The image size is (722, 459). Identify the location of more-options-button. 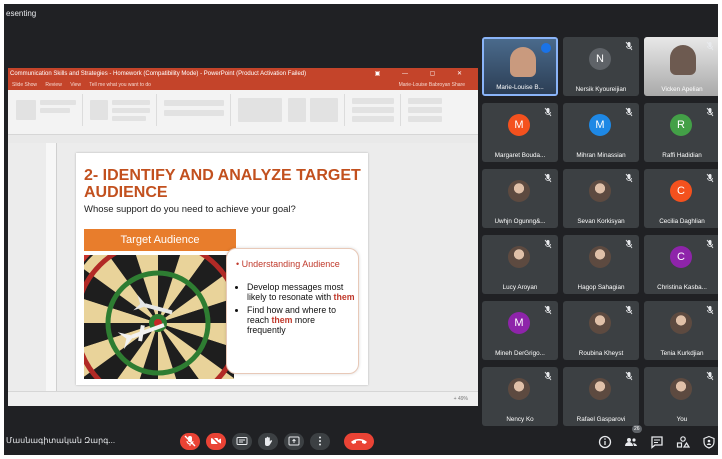
(320, 441).